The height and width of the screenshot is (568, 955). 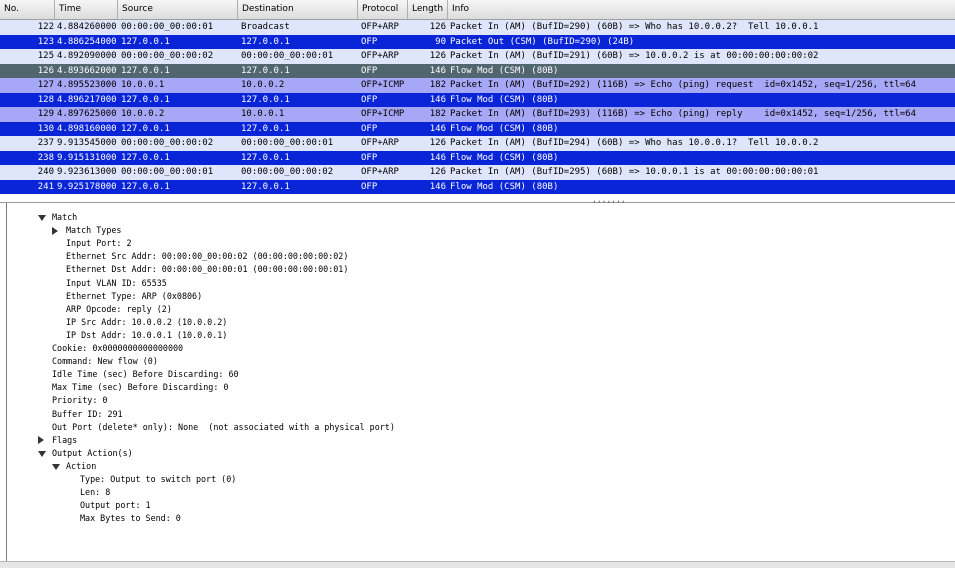 What do you see at coordinates (178, 9) in the screenshot?
I see `column-header-source: Source` at bounding box center [178, 9].